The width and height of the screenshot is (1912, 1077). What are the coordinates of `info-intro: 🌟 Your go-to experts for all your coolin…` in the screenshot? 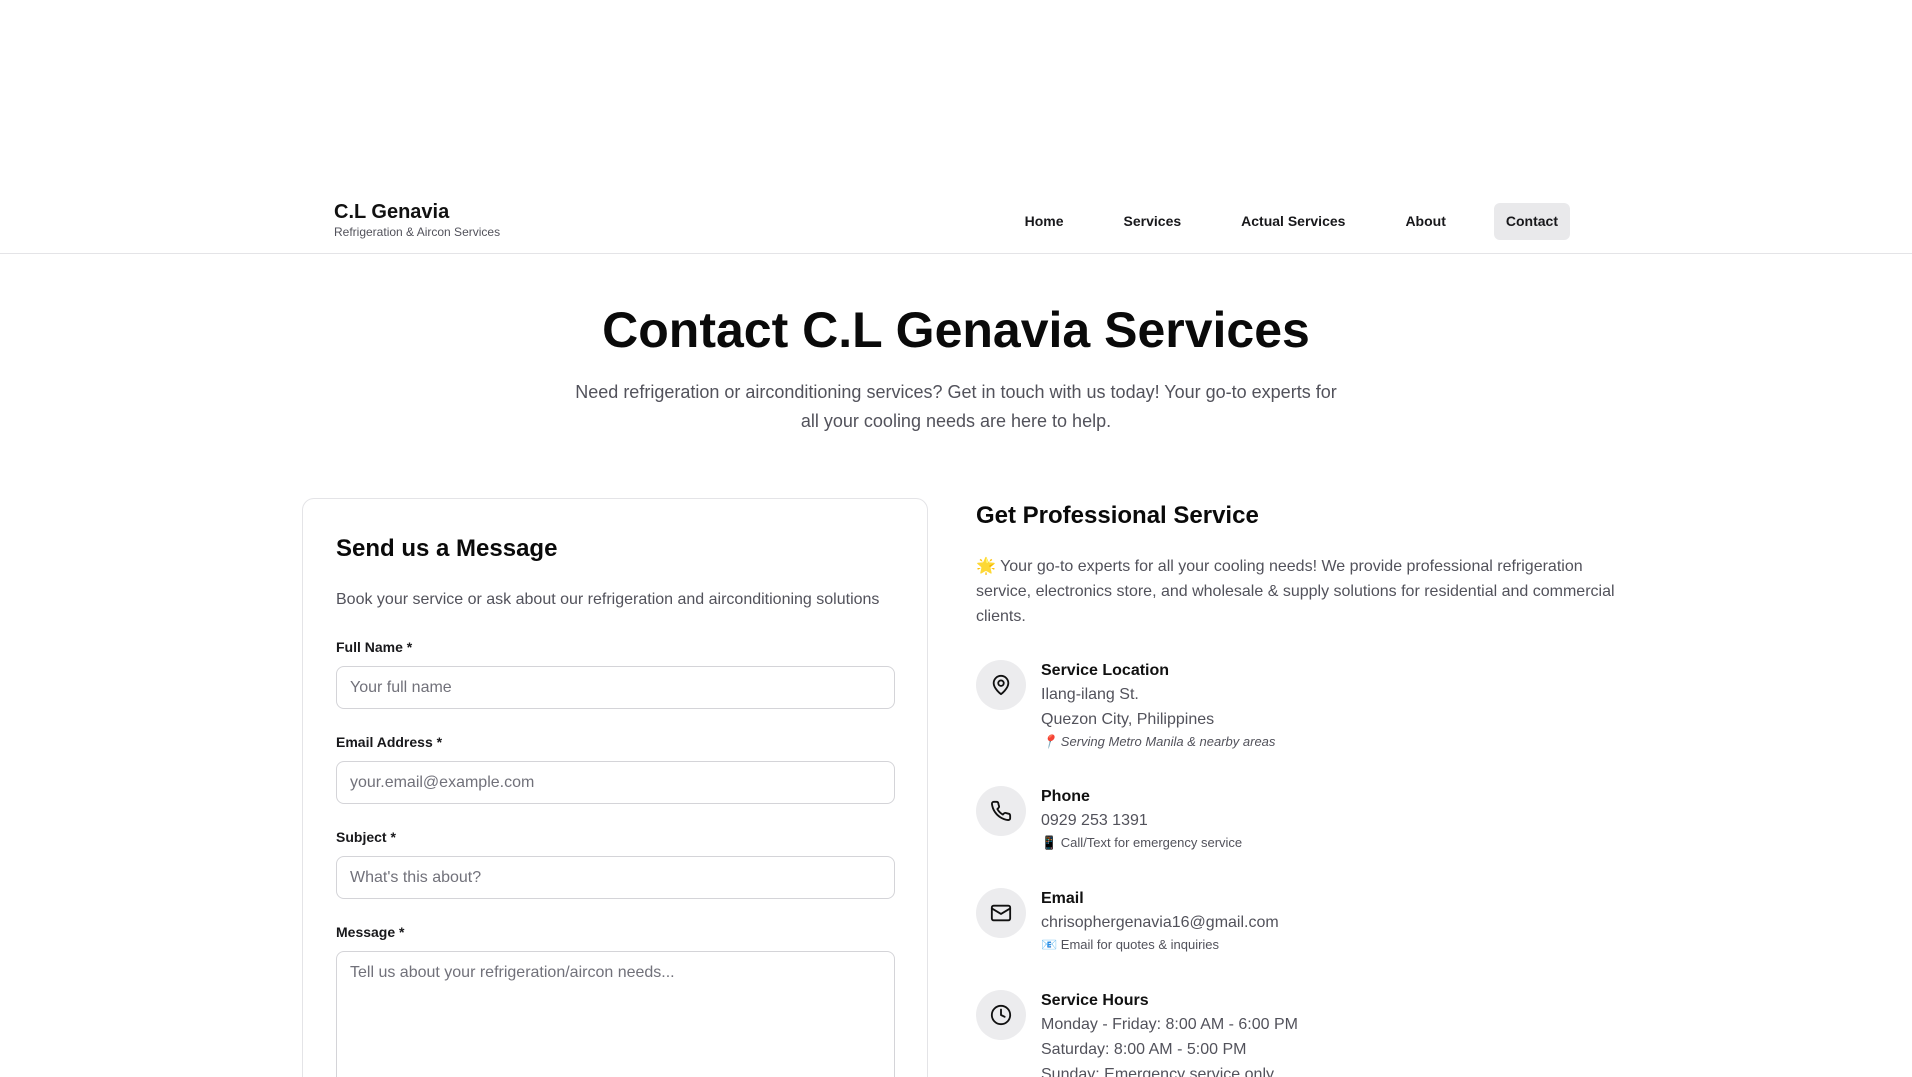 It's located at (1295, 591).